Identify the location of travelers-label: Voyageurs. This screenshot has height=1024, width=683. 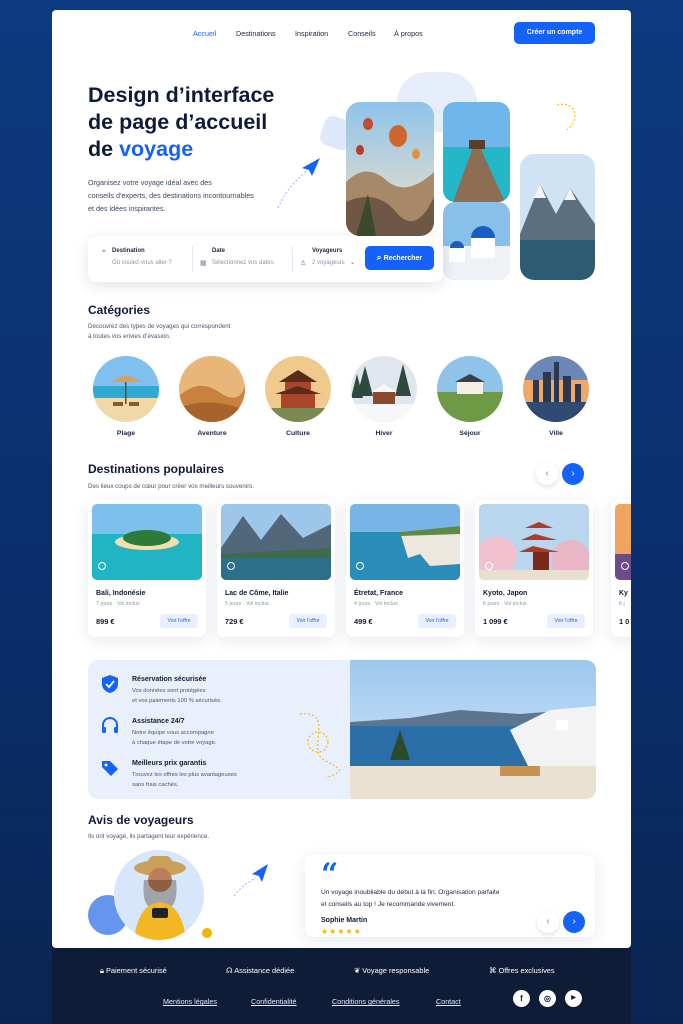
(327, 251).